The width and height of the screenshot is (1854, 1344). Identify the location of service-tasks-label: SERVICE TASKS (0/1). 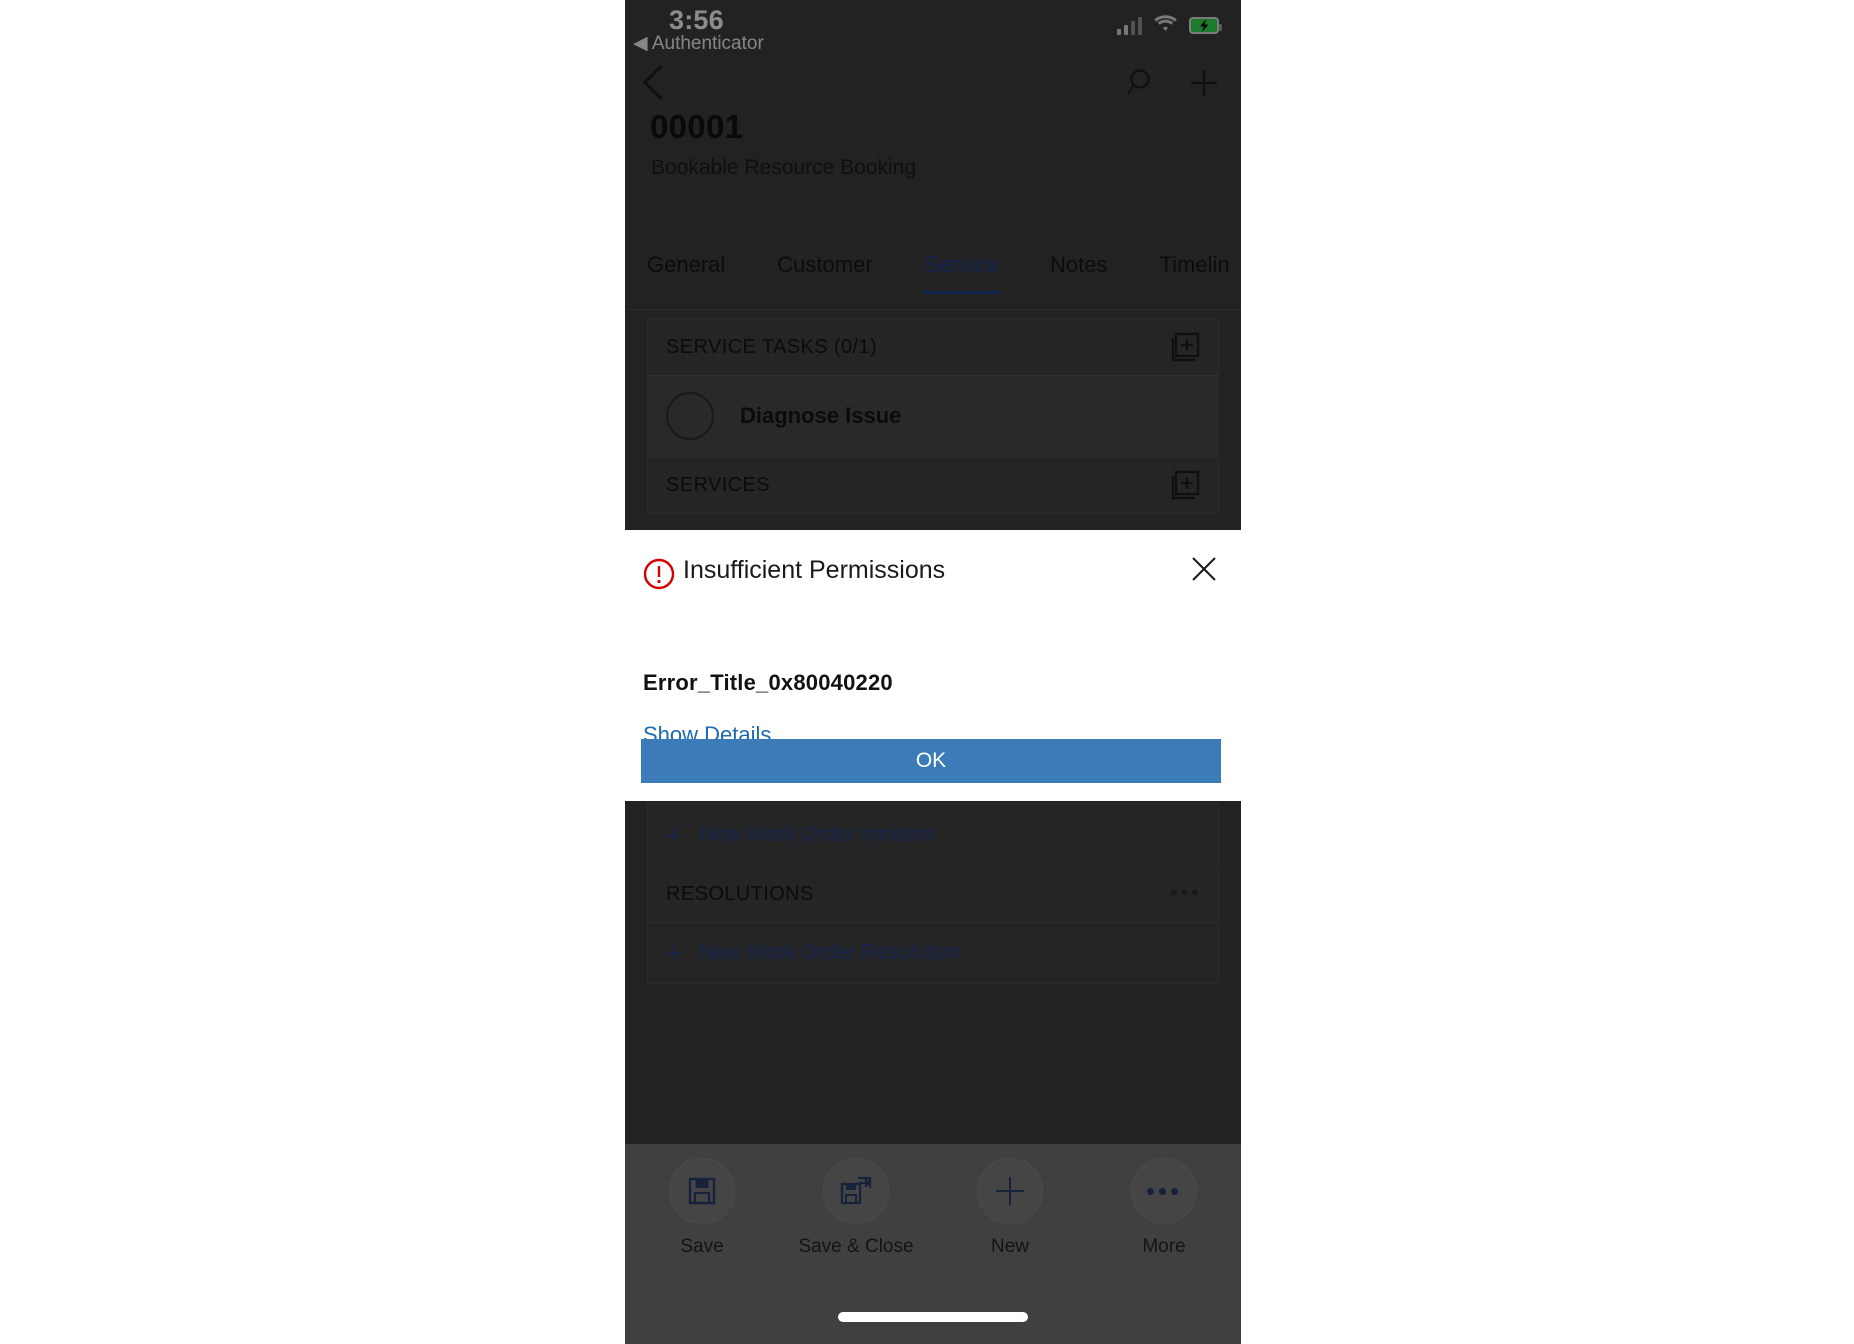
(772, 346).